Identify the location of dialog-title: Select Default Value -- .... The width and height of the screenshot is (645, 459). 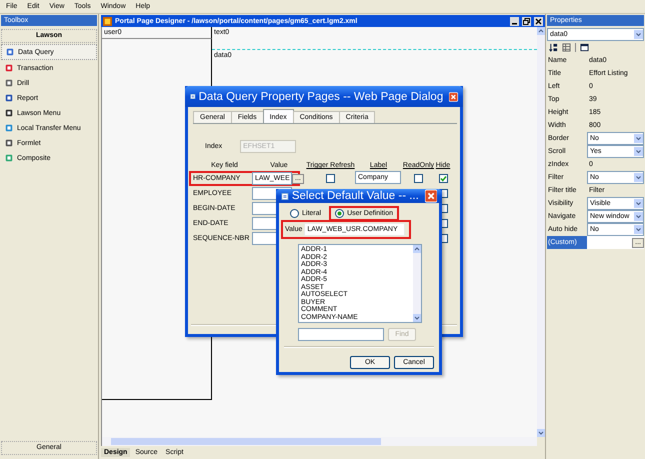
(355, 196).